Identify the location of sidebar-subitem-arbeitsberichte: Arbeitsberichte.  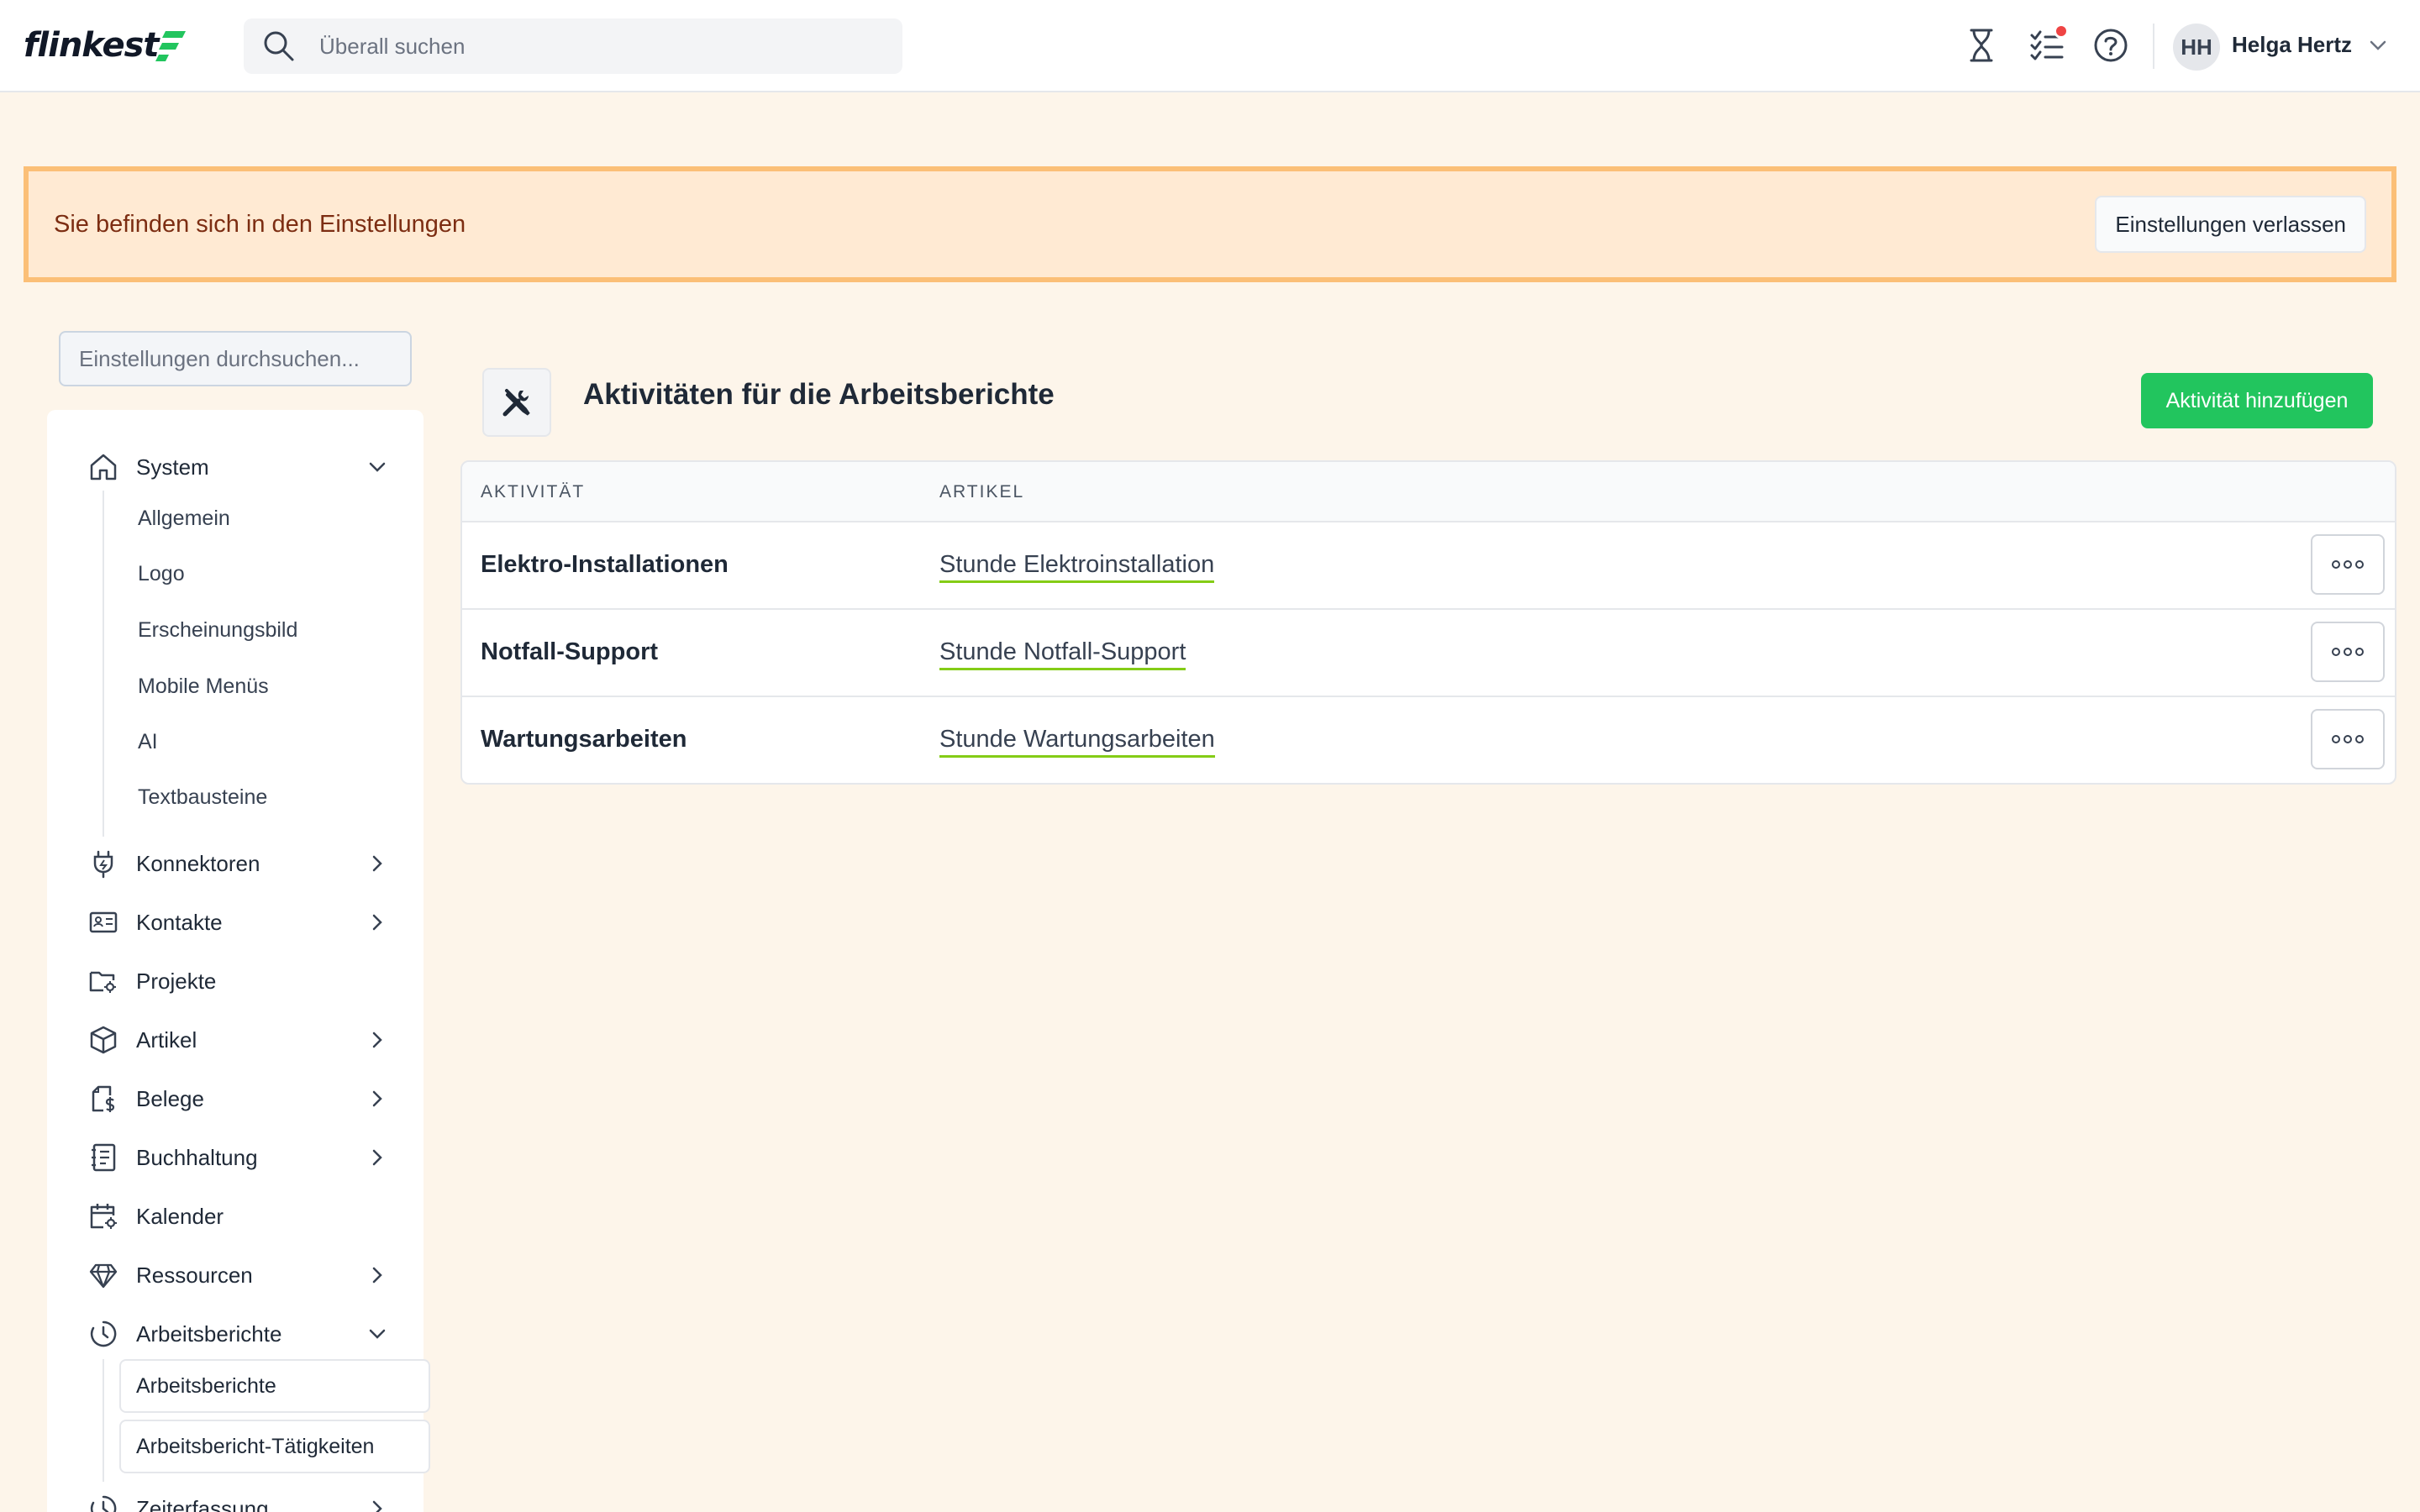
(274, 1386).